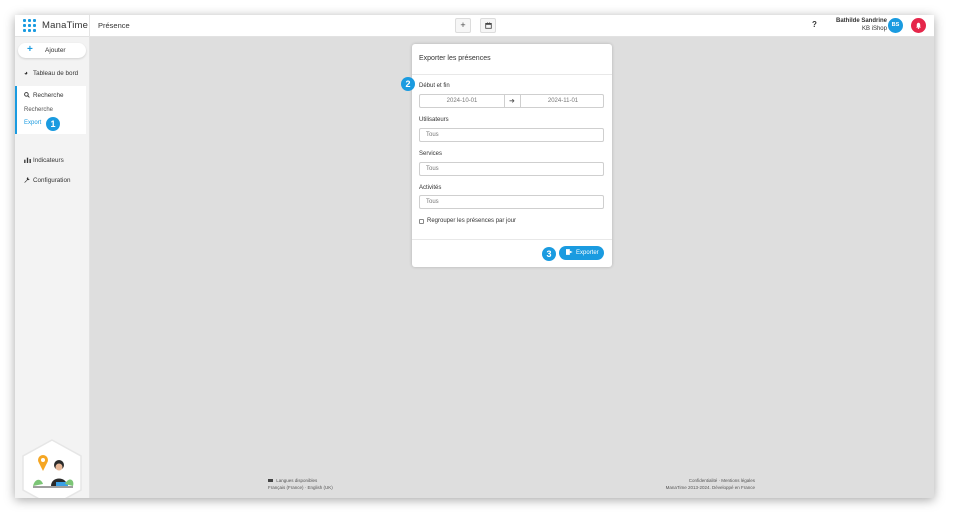 This screenshot has height=529, width=965. I want to click on arrow-right-icon: ➜, so click(512, 101).